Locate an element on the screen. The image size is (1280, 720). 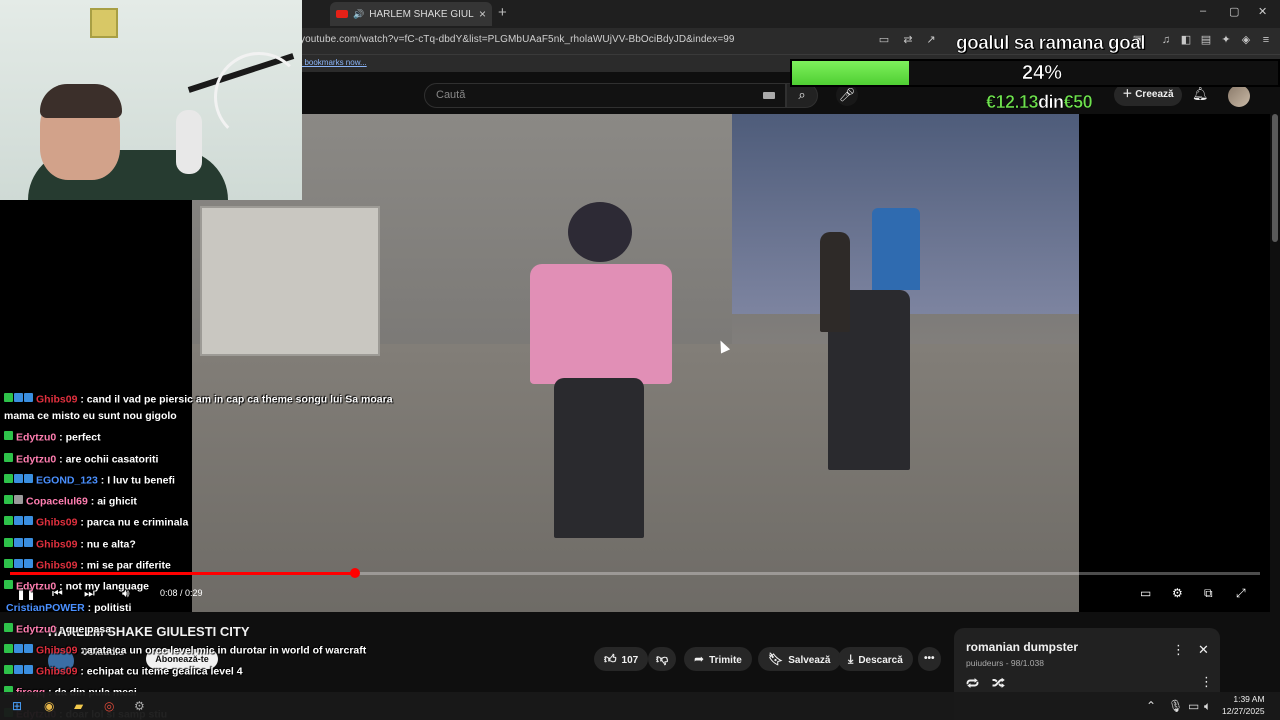
donation-progress-bar: 24% is located at coordinates (1035, 73).